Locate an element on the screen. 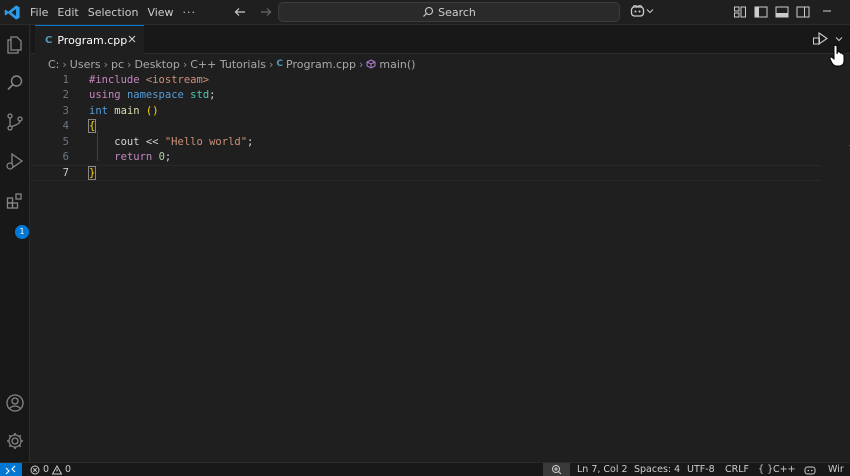 The height and width of the screenshot is (476, 850). explorer-icon is located at coordinates (15, 45).